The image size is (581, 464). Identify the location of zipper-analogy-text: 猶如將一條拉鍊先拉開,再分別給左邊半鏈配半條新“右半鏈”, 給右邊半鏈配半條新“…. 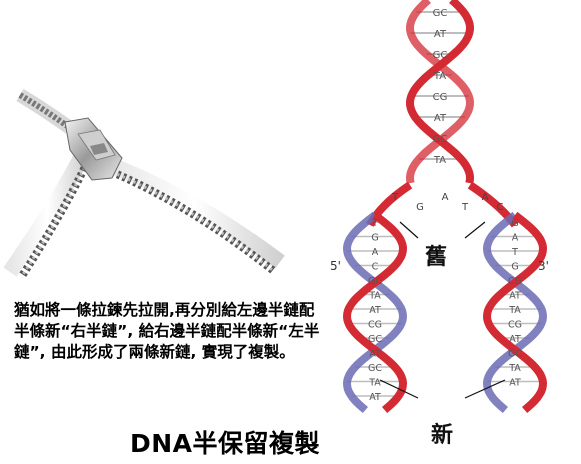
(167, 331).